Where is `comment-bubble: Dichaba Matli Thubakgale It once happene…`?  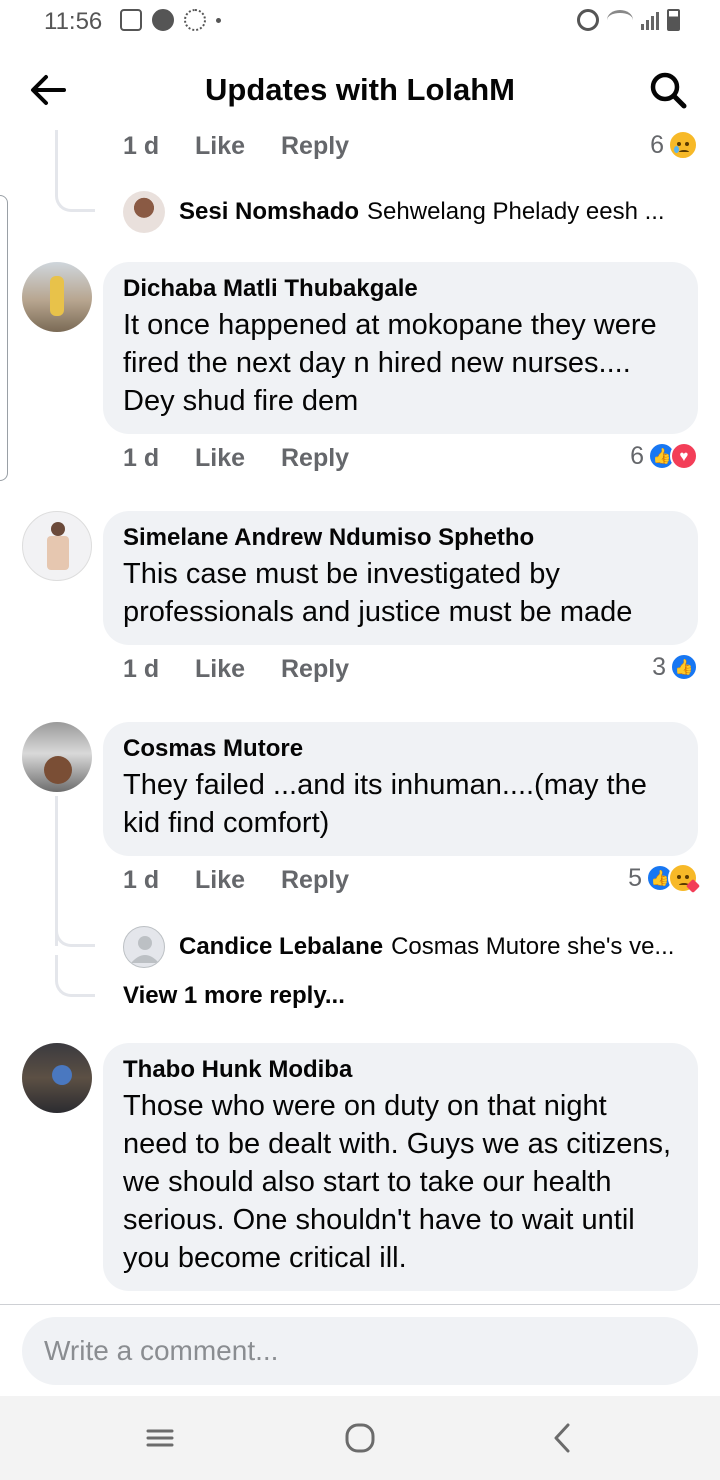
comment-bubble: Dichaba Matli Thubakgale It once happene… is located at coordinates (400, 348).